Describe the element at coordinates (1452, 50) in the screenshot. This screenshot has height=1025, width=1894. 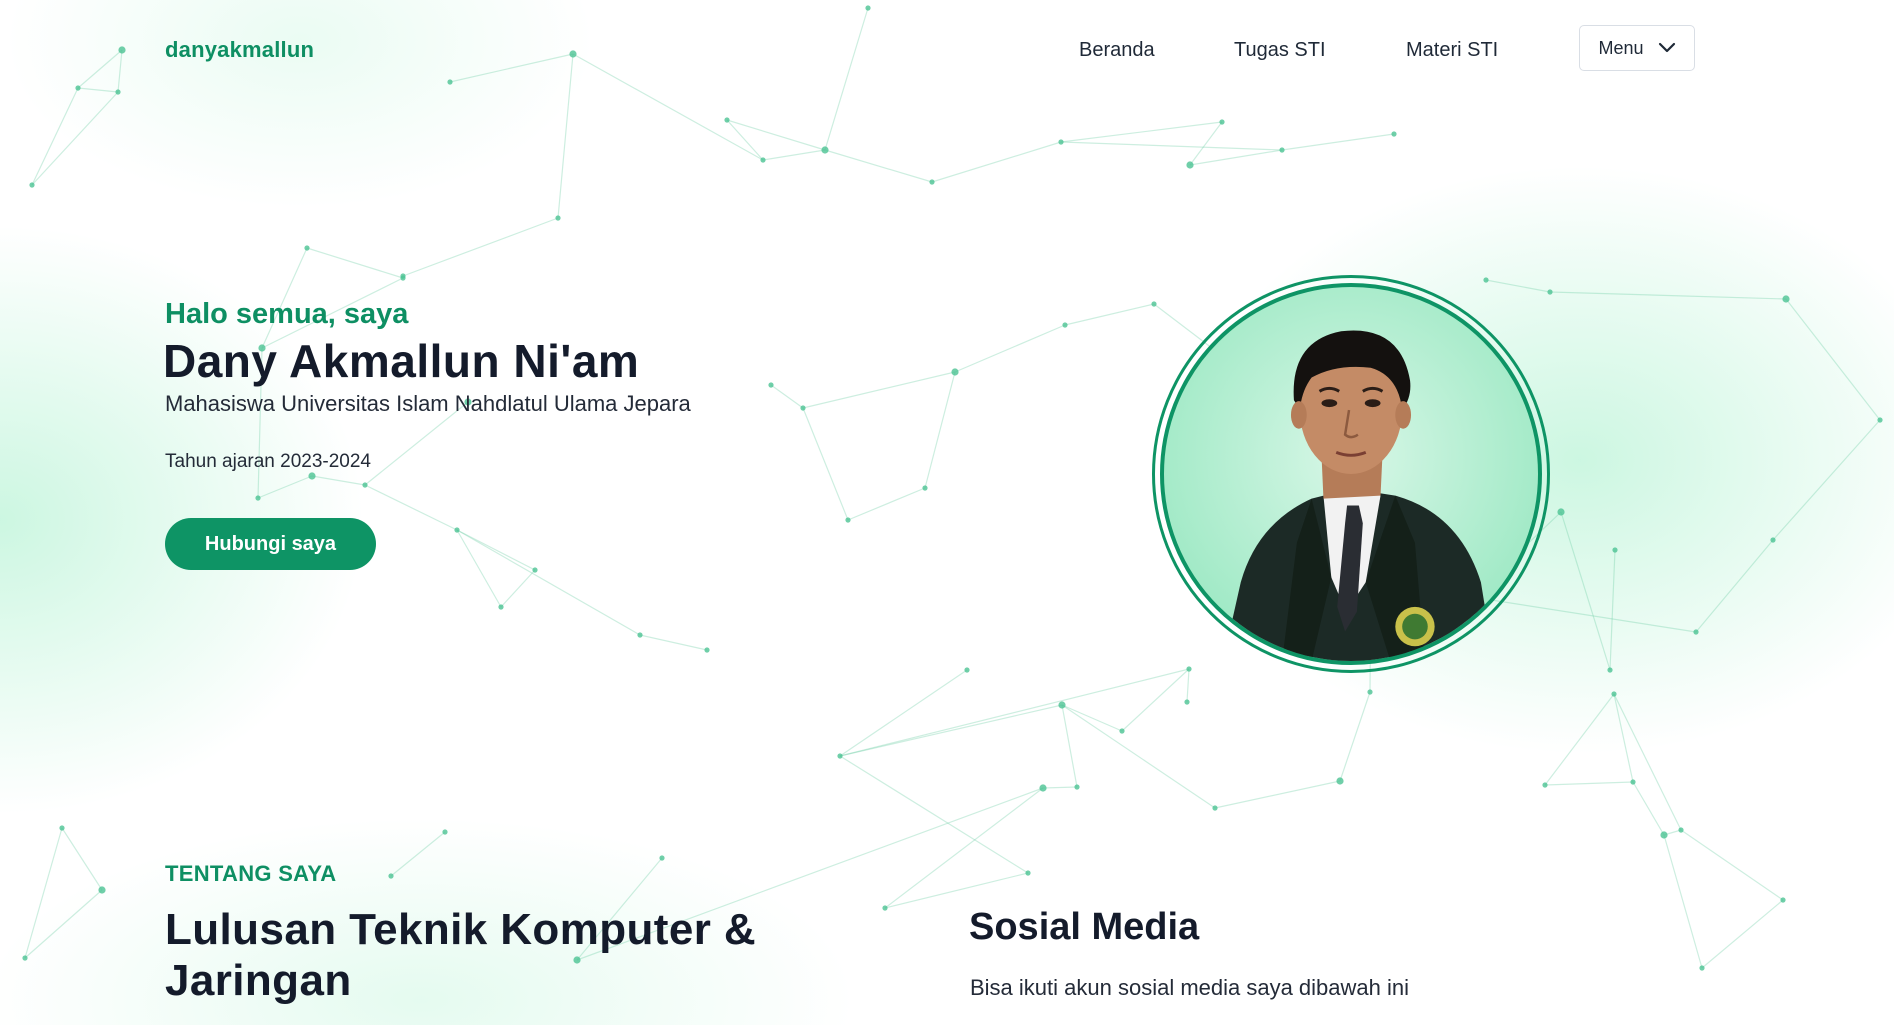
I see `nav-link-materi-sti: Materi STI` at that location.